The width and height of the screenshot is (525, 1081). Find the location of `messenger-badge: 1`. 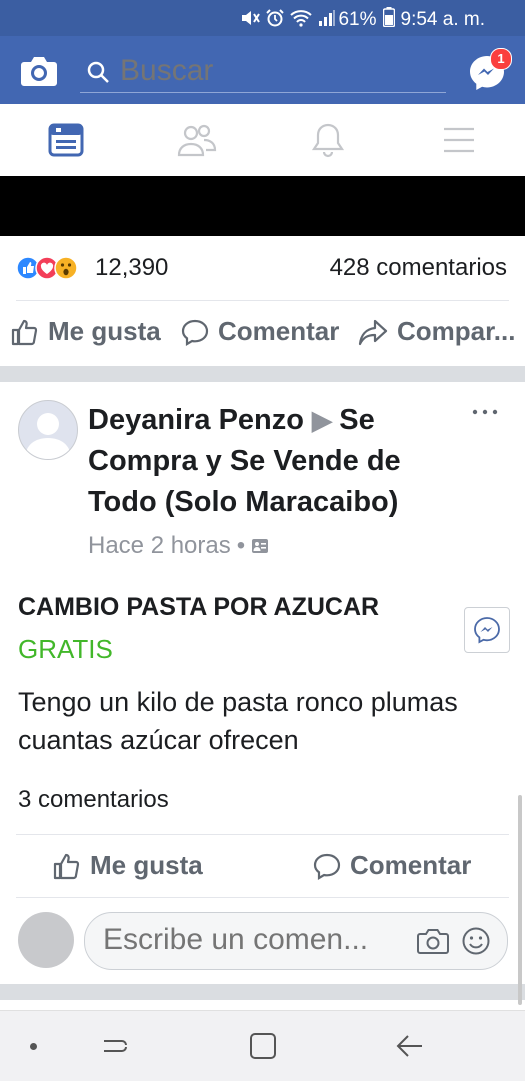

messenger-badge: 1 is located at coordinates (501, 59).